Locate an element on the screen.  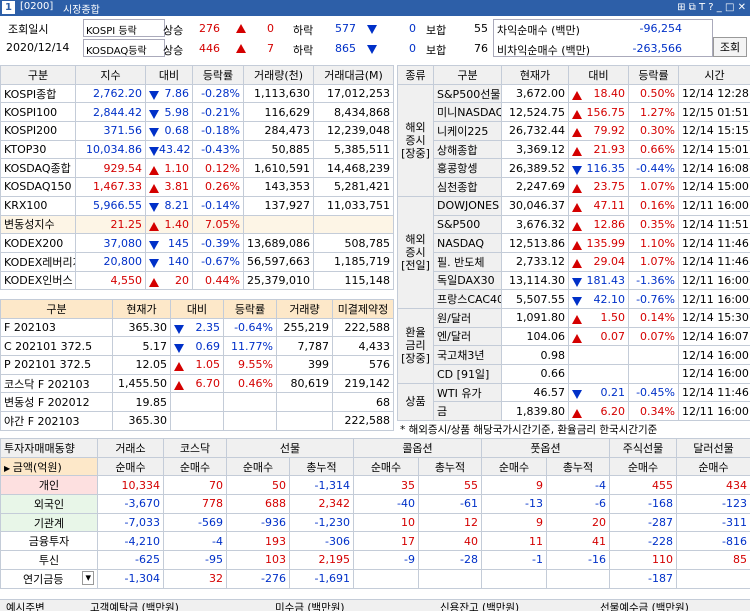
index-name: KOSPI종합 is located at coordinates (38, 93).